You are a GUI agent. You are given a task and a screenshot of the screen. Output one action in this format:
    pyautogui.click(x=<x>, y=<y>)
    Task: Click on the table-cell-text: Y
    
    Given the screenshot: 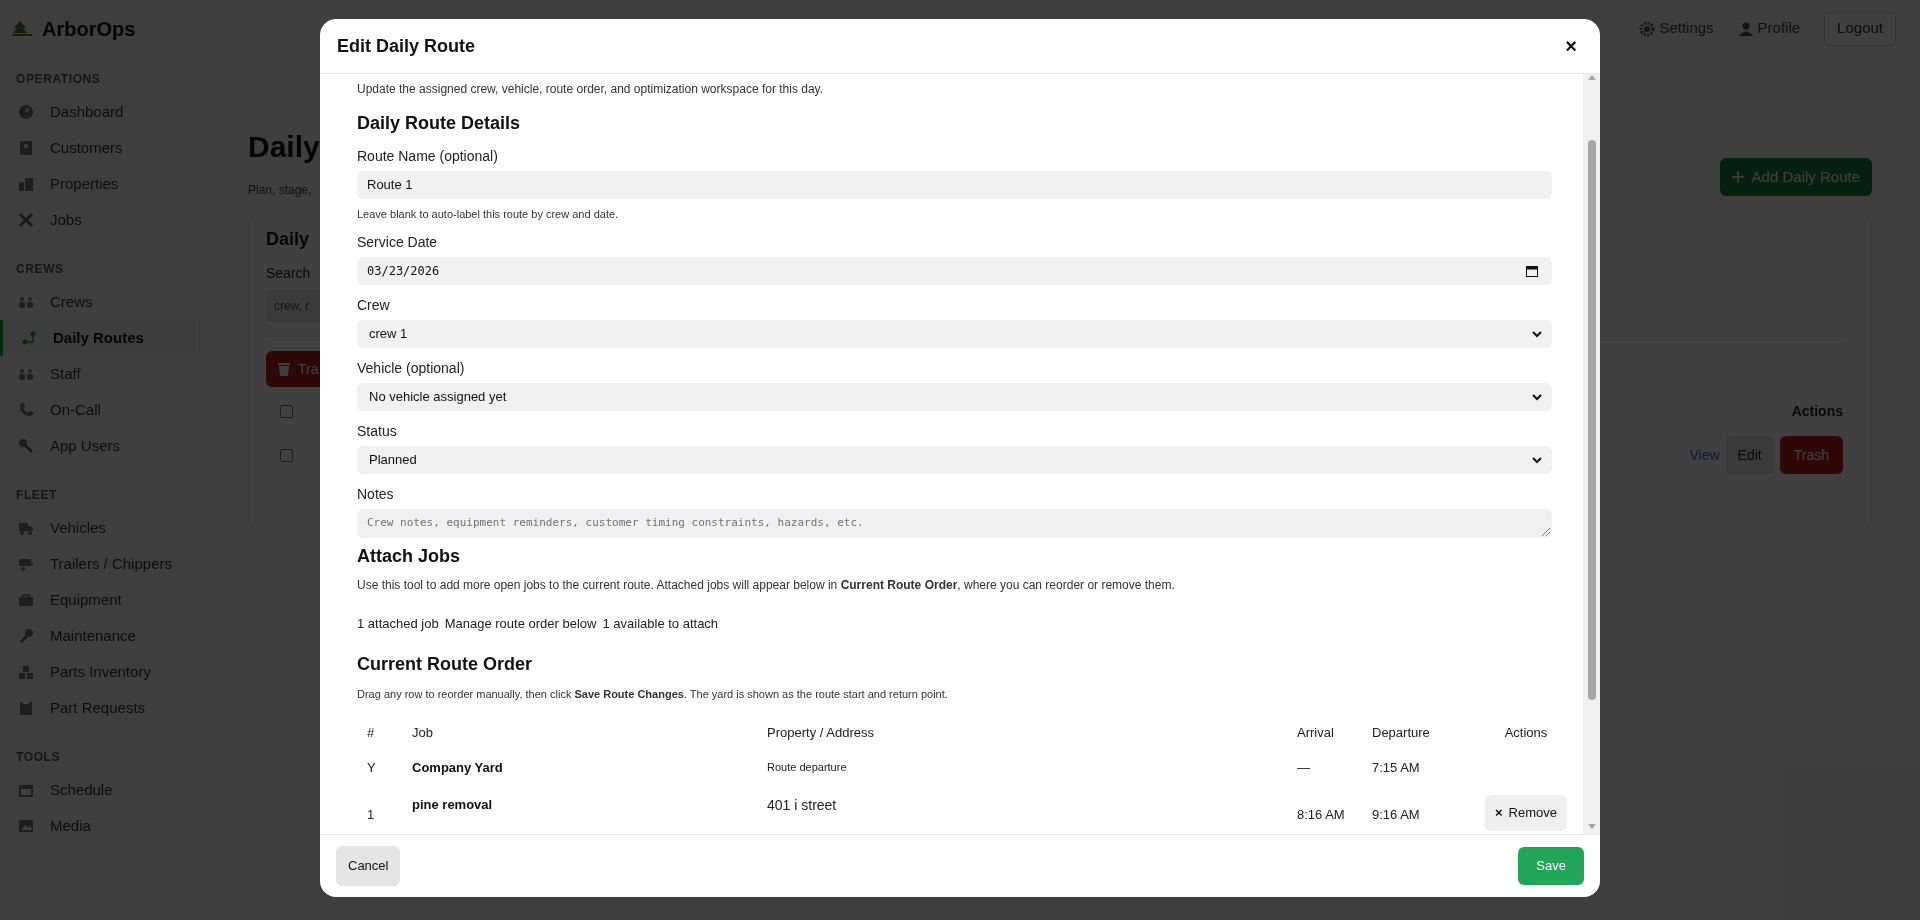 What is the action you would take?
    pyautogui.click(x=372, y=767)
    